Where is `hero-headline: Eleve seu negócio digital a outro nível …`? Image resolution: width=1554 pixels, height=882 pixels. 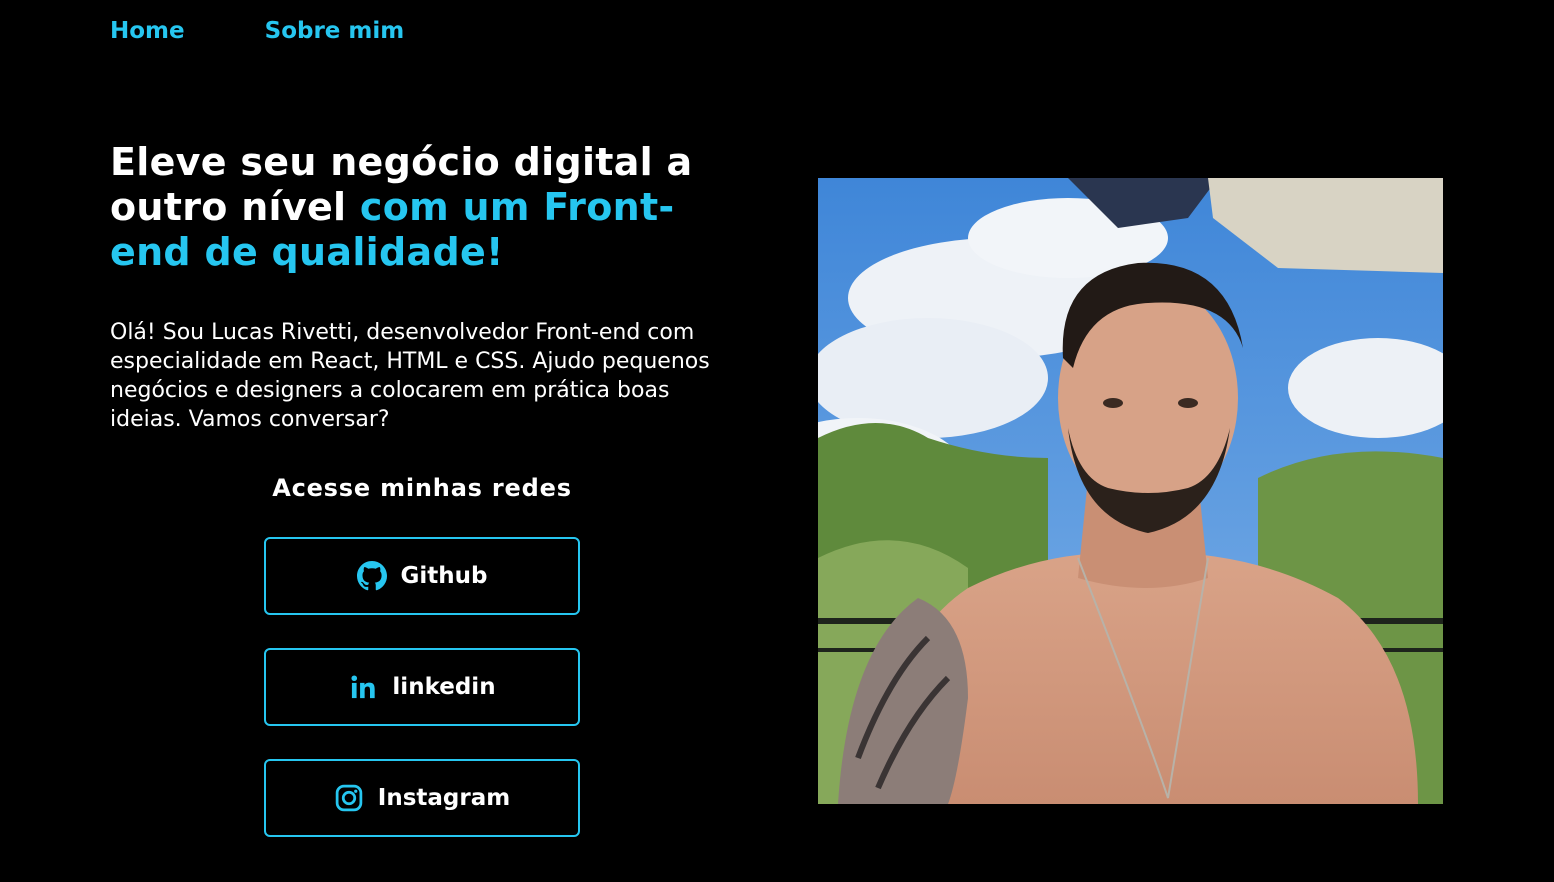 hero-headline: Eleve seu negócio digital a outro nível … is located at coordinates (430, 207).